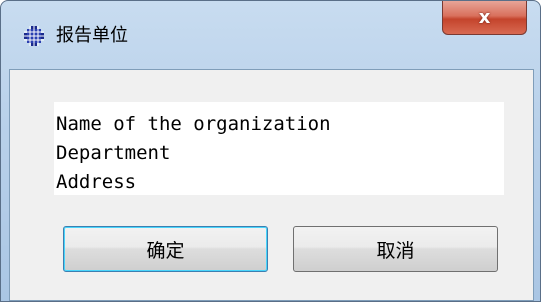 The height and width of the screenshot is (302, 541). I want to click on text-line: Address, so click(96, 182).